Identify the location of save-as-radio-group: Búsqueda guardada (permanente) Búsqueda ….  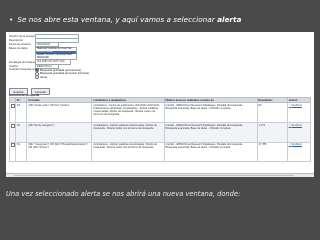
(62, 74).